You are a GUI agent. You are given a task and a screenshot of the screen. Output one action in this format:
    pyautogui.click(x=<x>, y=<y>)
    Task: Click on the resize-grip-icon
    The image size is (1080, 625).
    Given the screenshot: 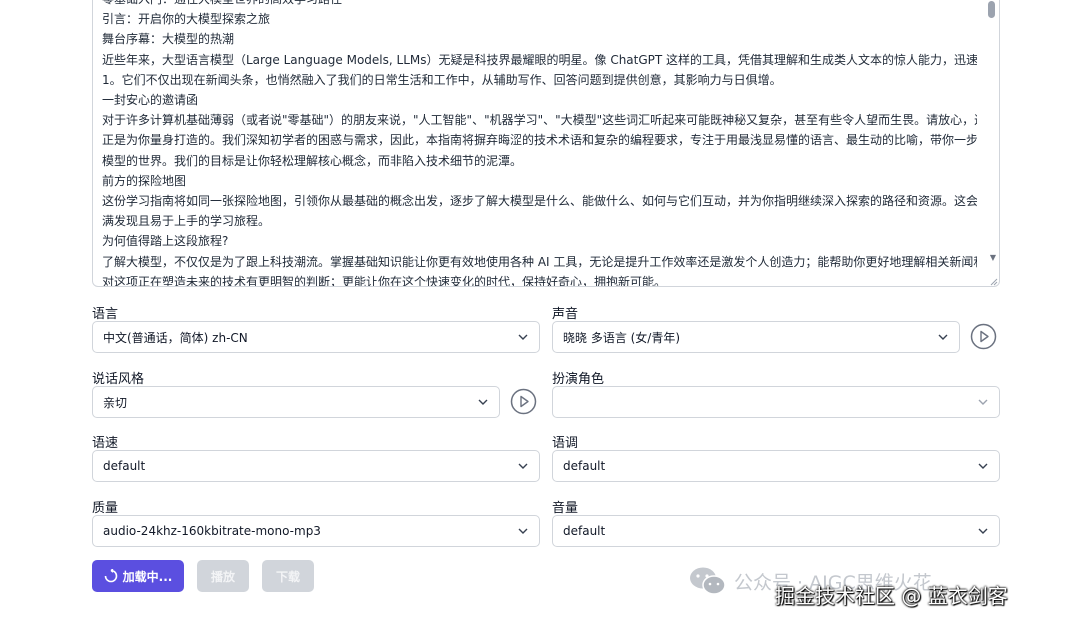 What is the action you would take?
    pyautogui.click(x=993, y=281)
    